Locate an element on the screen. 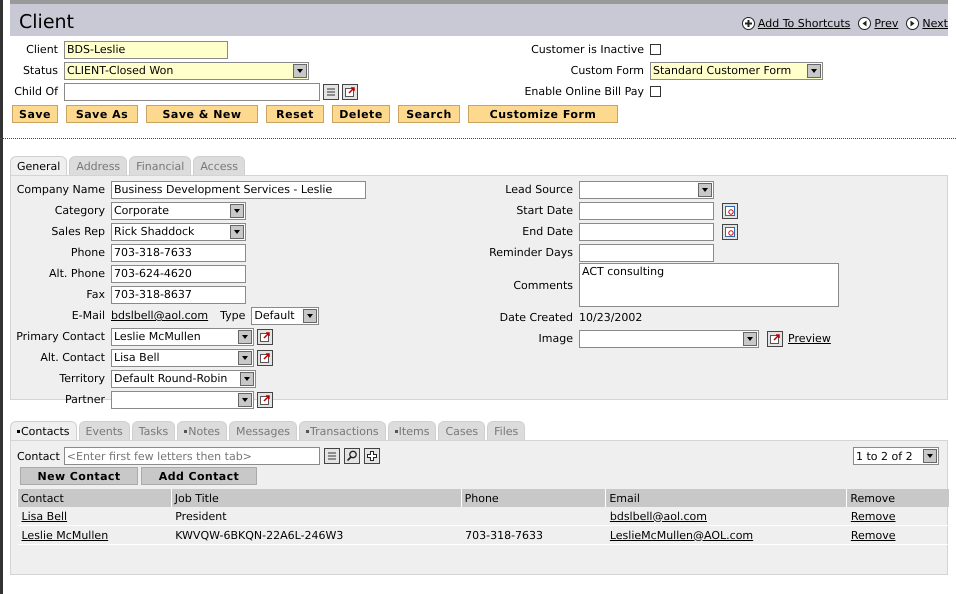 Image resolution: width=956 pixels, height=594 pixels. field-label: Alt. Phone is located at coordinates (76, 273).